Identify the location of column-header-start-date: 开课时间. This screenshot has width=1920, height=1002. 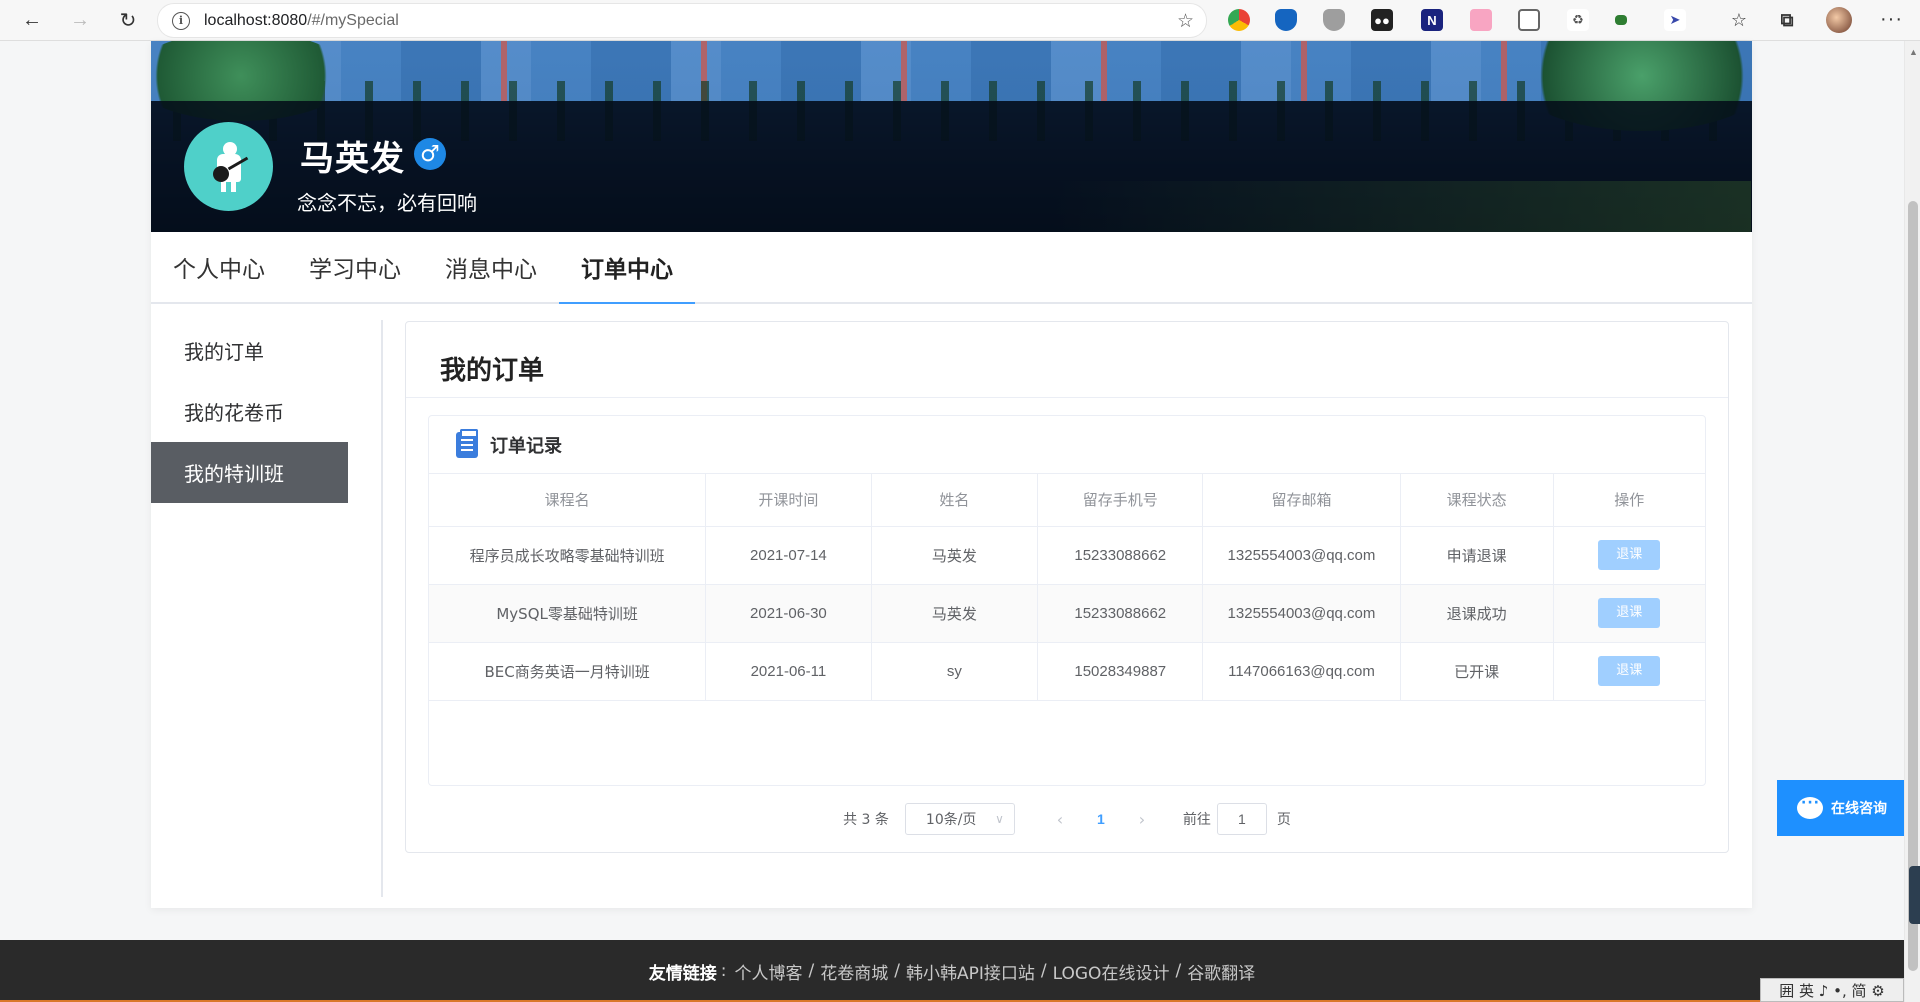
(788, 500).